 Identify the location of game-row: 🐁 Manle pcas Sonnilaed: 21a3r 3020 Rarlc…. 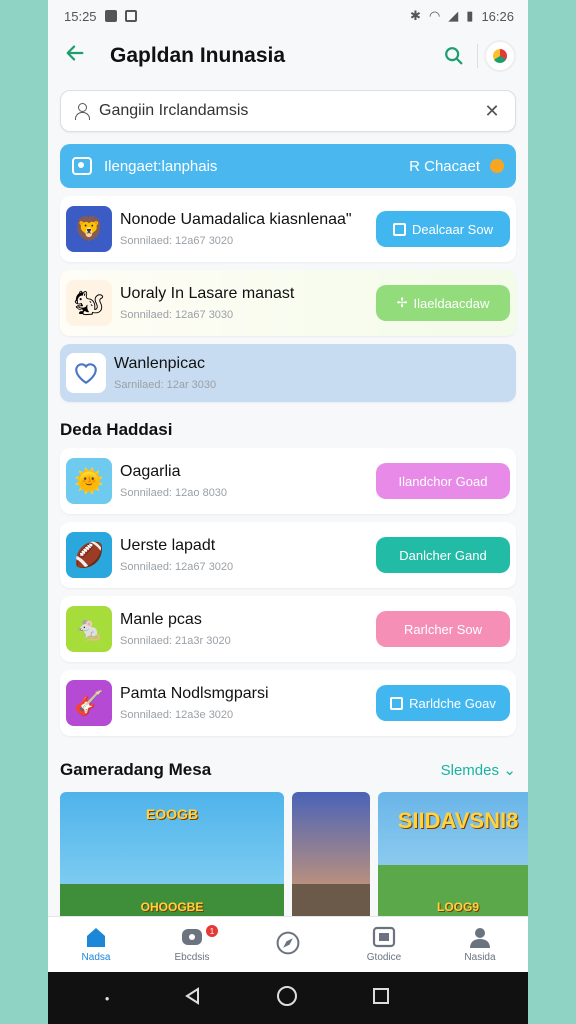
(288, 629).